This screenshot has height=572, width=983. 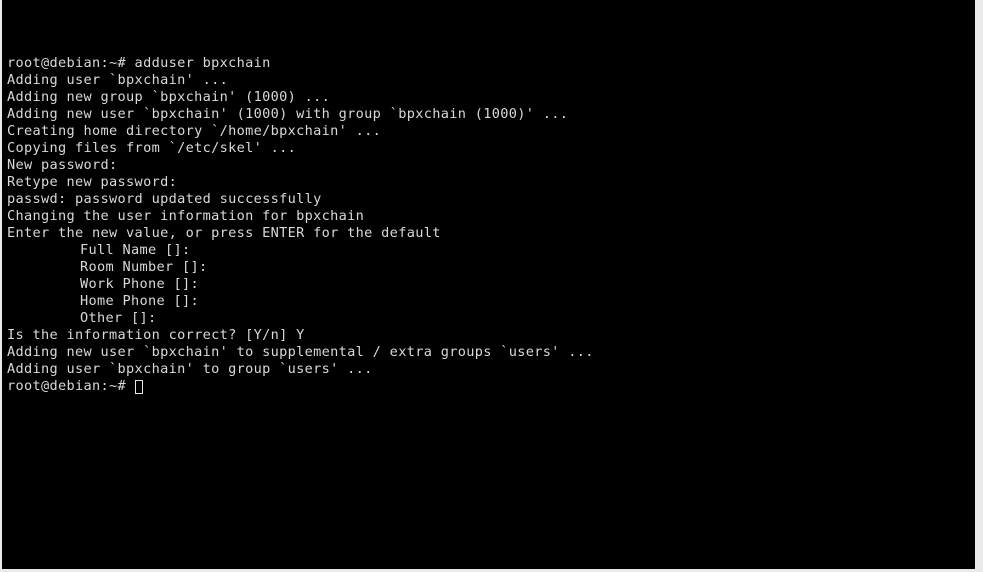 What do you see at coordinates (164, 199) in the screenshot?
I see `terminal-line: passwd: password updated successfully` at bounding box center [164, 199].